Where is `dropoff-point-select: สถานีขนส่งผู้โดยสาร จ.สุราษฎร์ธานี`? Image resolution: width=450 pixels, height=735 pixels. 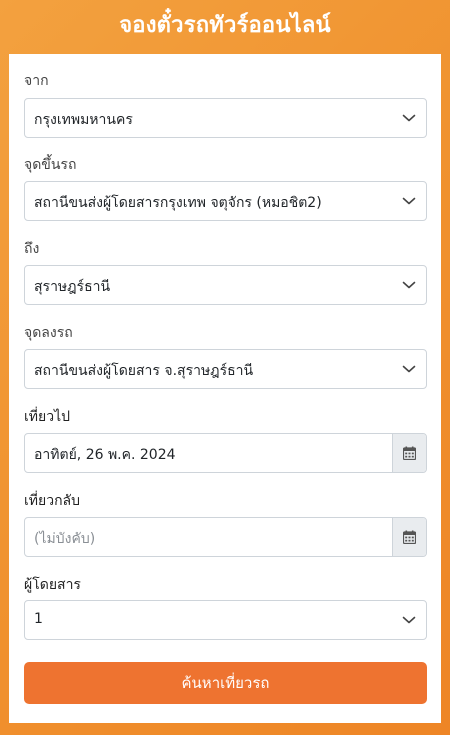 dropoff-point-select: สถานีขนส่งผู้โดยสาร จ.สุราษฎร์ธานี is located at coordinates (225, 369).